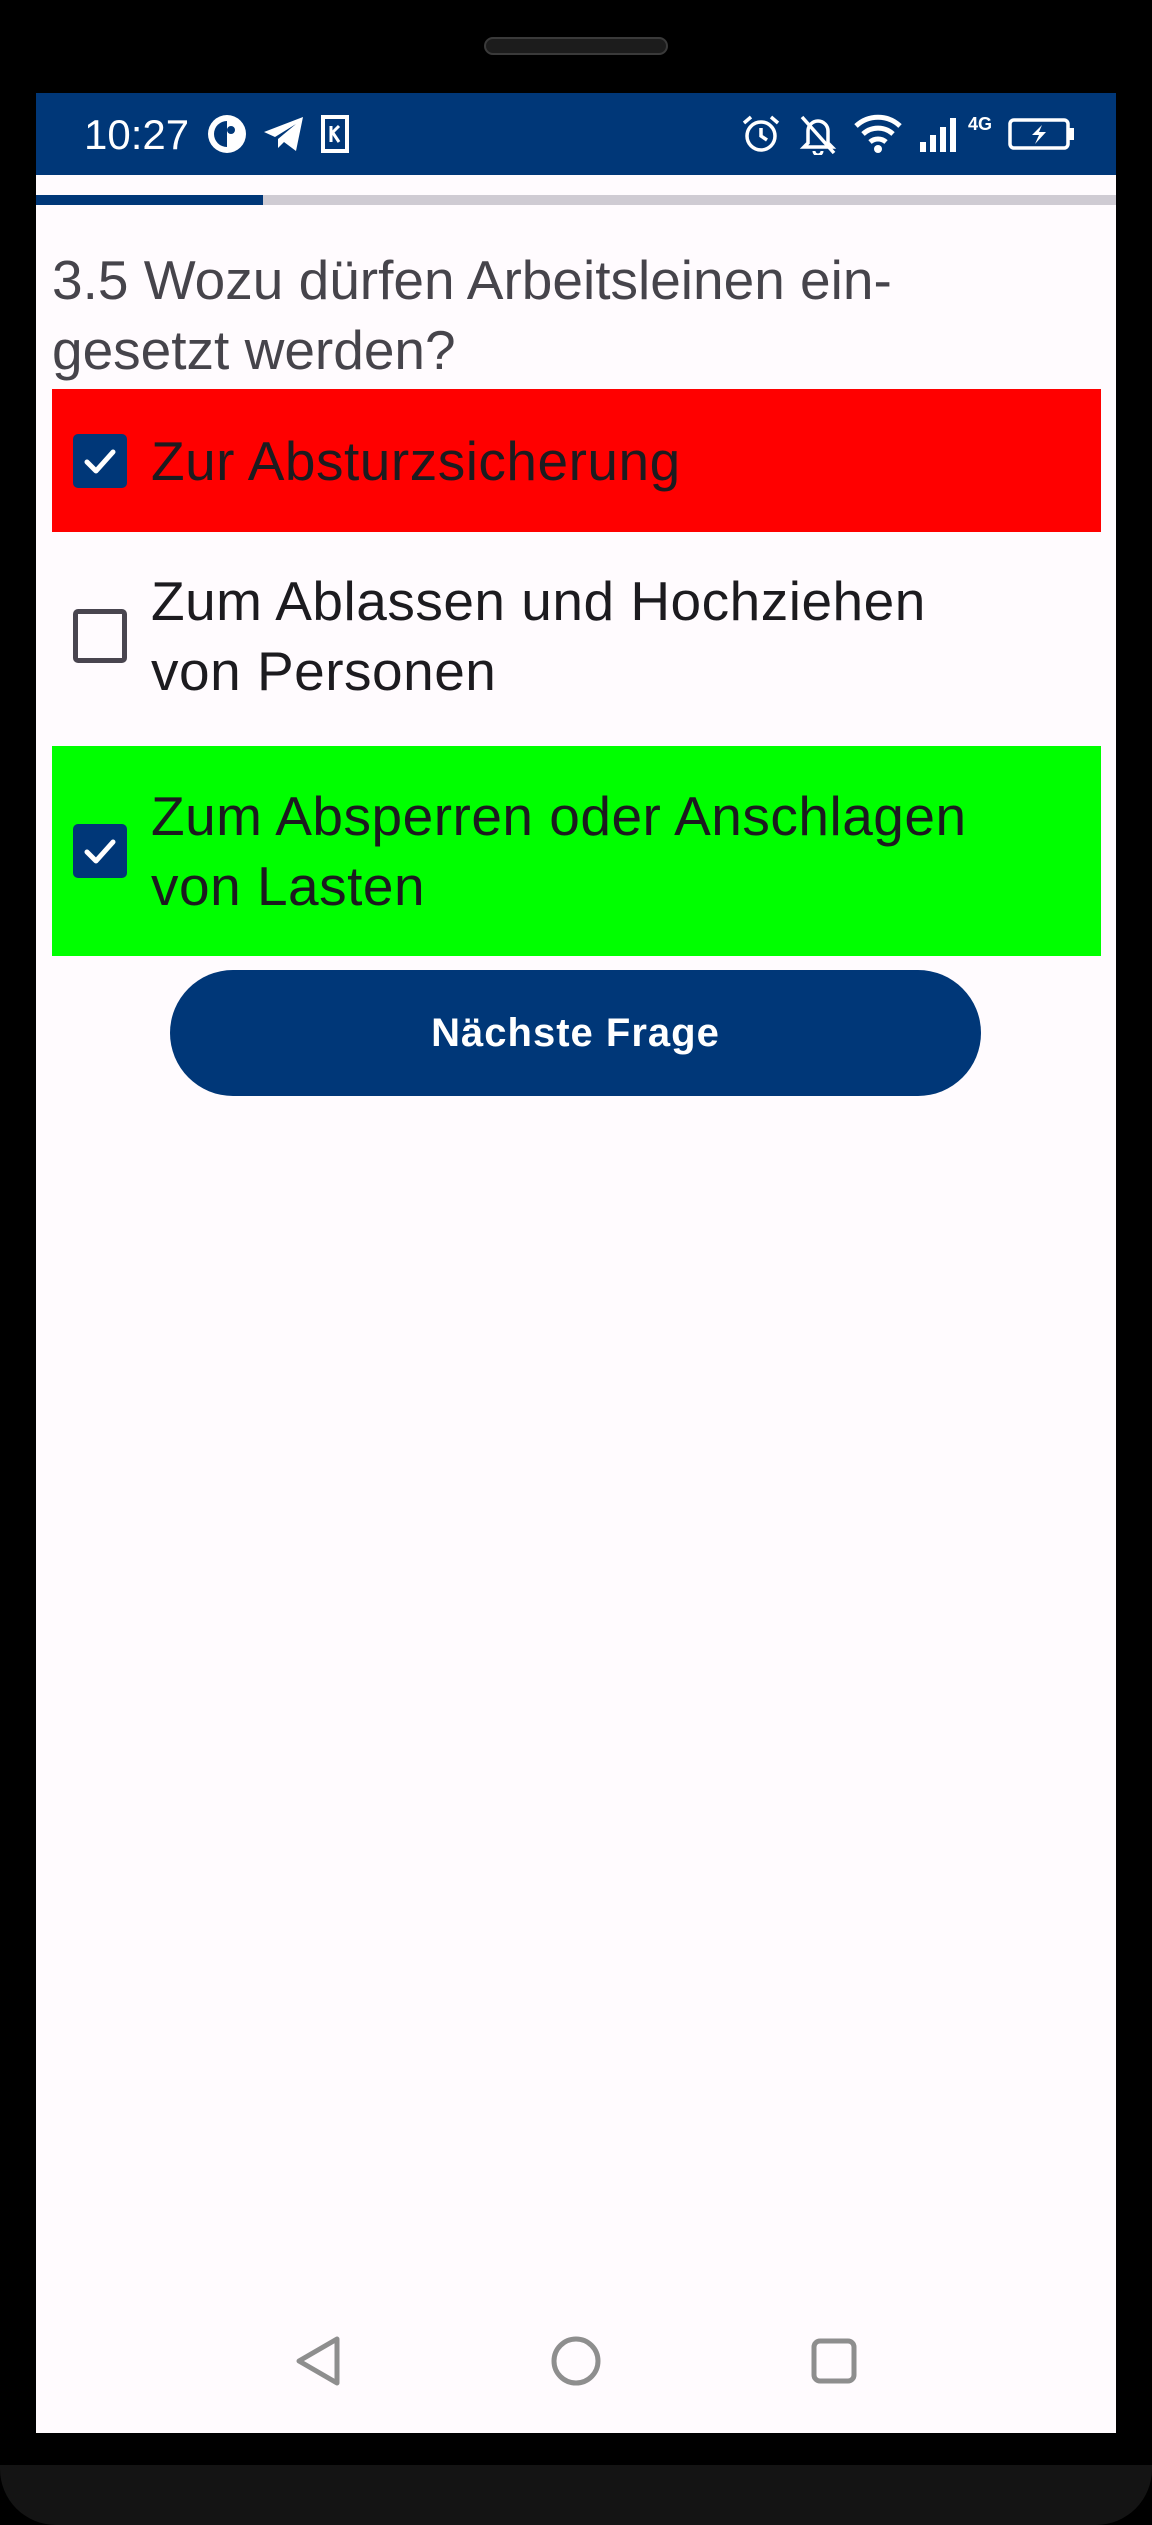 This screenshot has width=1152, height=2525. I want to click on checkbox-unchecked, so click(100, 636).